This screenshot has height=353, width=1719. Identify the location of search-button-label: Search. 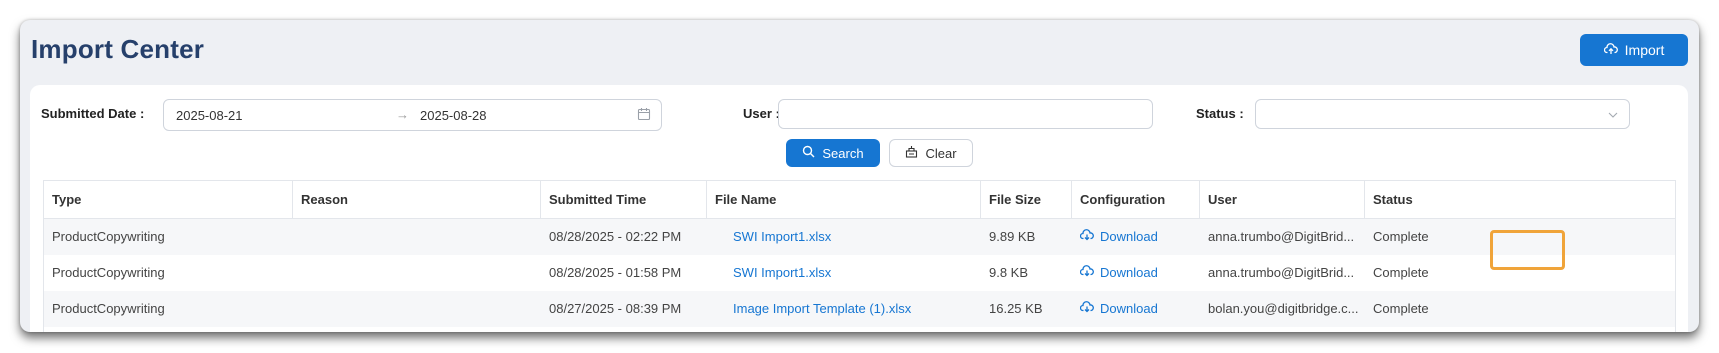
(843, 153).